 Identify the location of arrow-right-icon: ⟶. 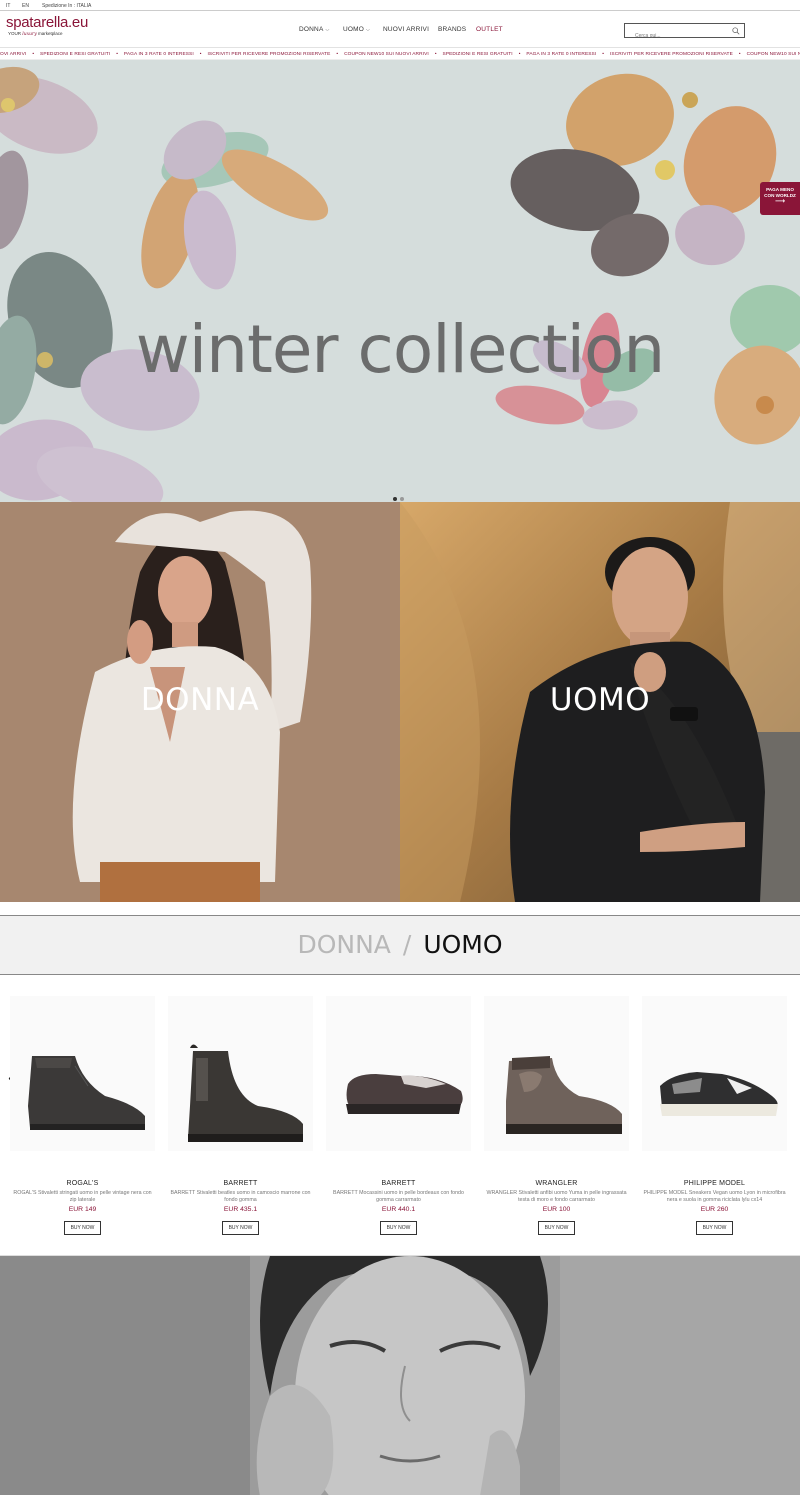
(780, 202).